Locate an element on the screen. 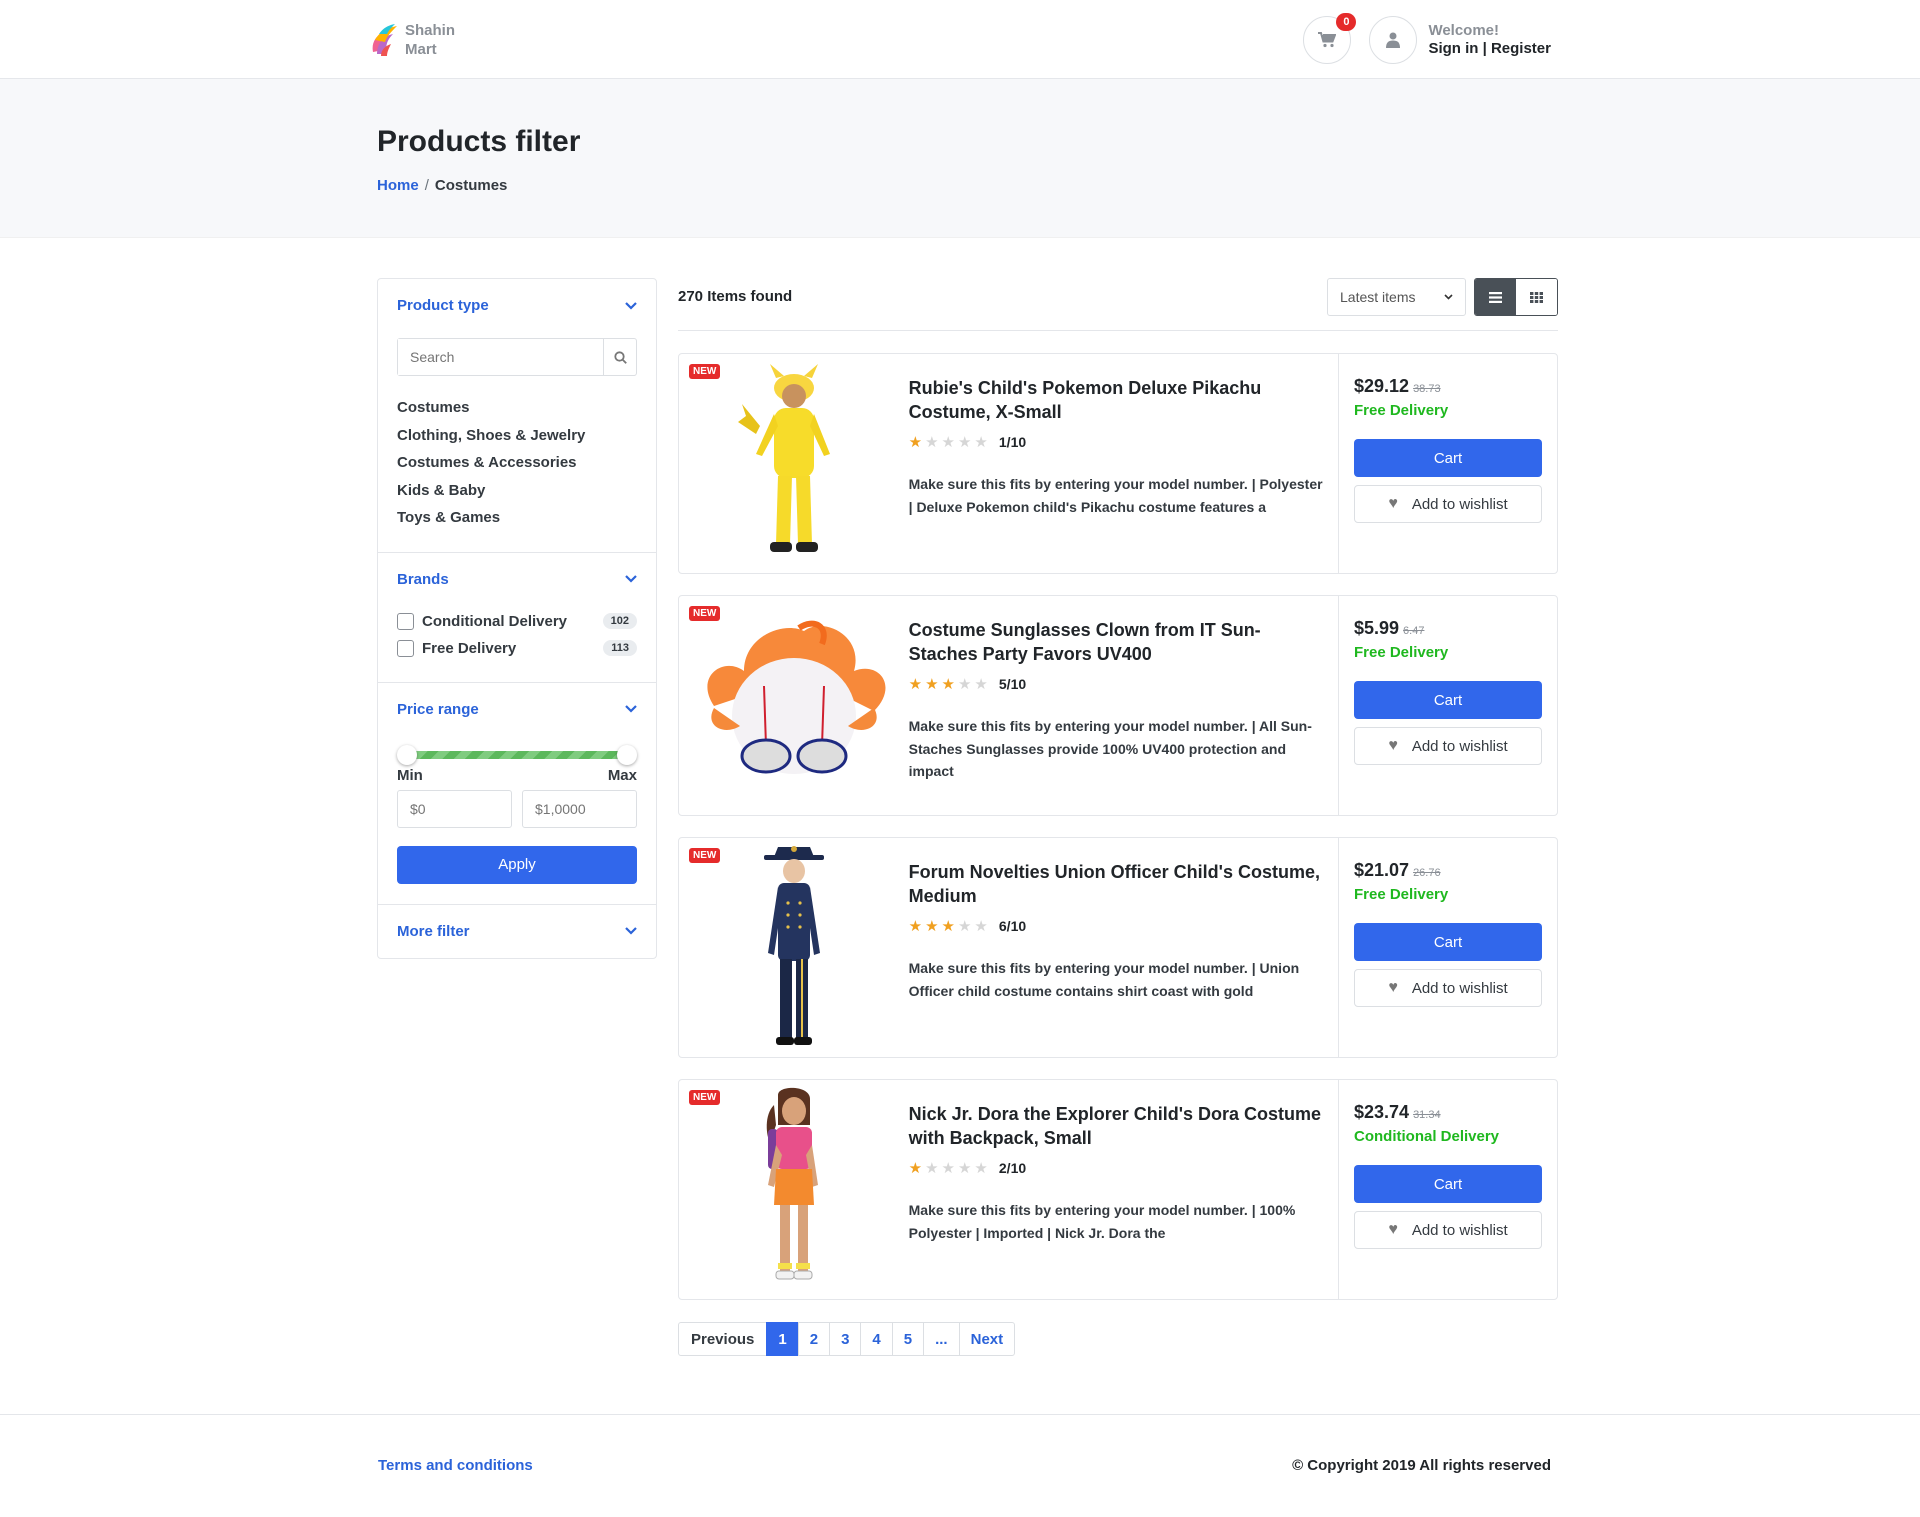 The height and width of the screenshot is (1517, 1920). pagination-next: Next is located at coordinates (987, 1339).